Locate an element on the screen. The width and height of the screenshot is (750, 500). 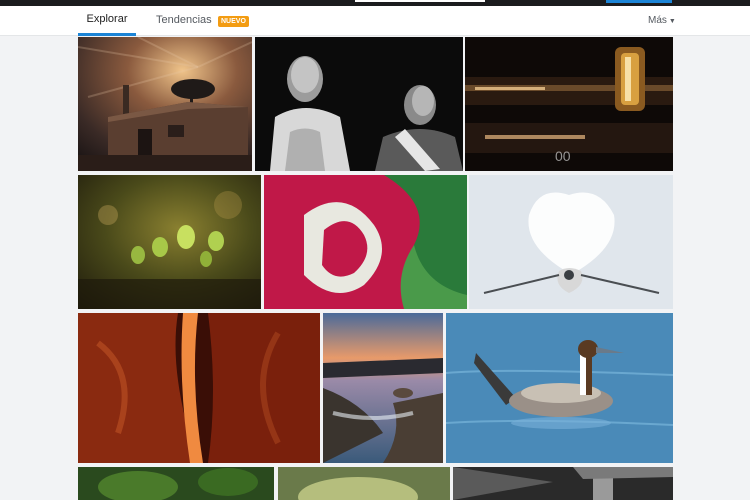
photo-shack is located at coordinates (165, 104).